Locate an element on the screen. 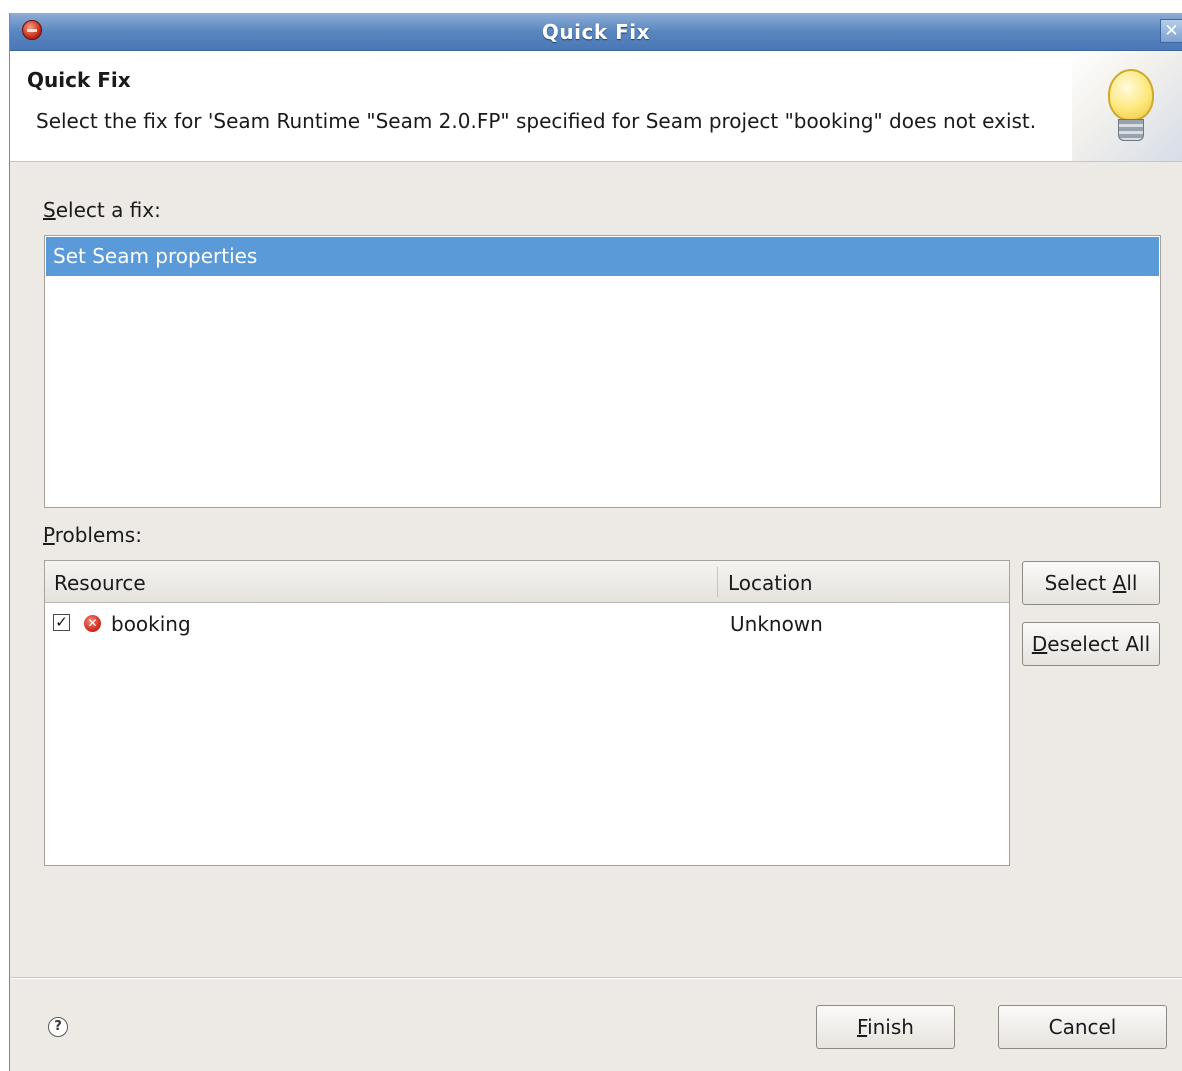 The width and height of the screenshot is (1182, 1071). location-cell: Unknown is located at coordinates (776, 624).